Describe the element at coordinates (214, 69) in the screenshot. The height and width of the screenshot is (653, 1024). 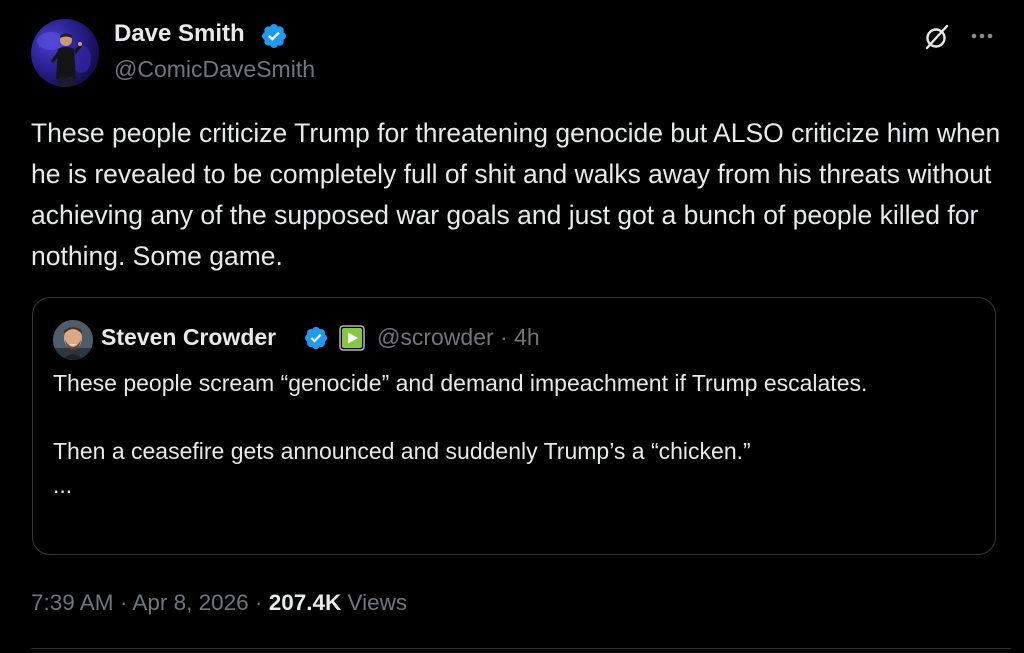
I see `author-handle: @ComicDaveSmith` at that location.